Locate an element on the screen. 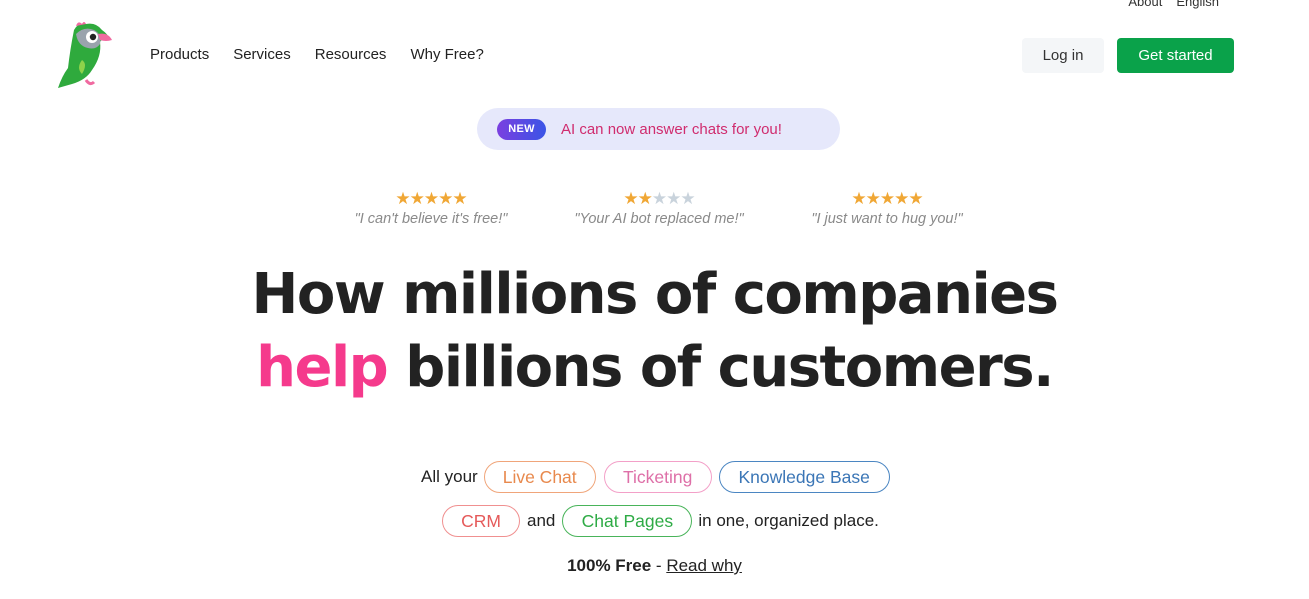 The image size is (1309, 599). free-line: 100% Free - Read why is located at coordinates (654, 566).